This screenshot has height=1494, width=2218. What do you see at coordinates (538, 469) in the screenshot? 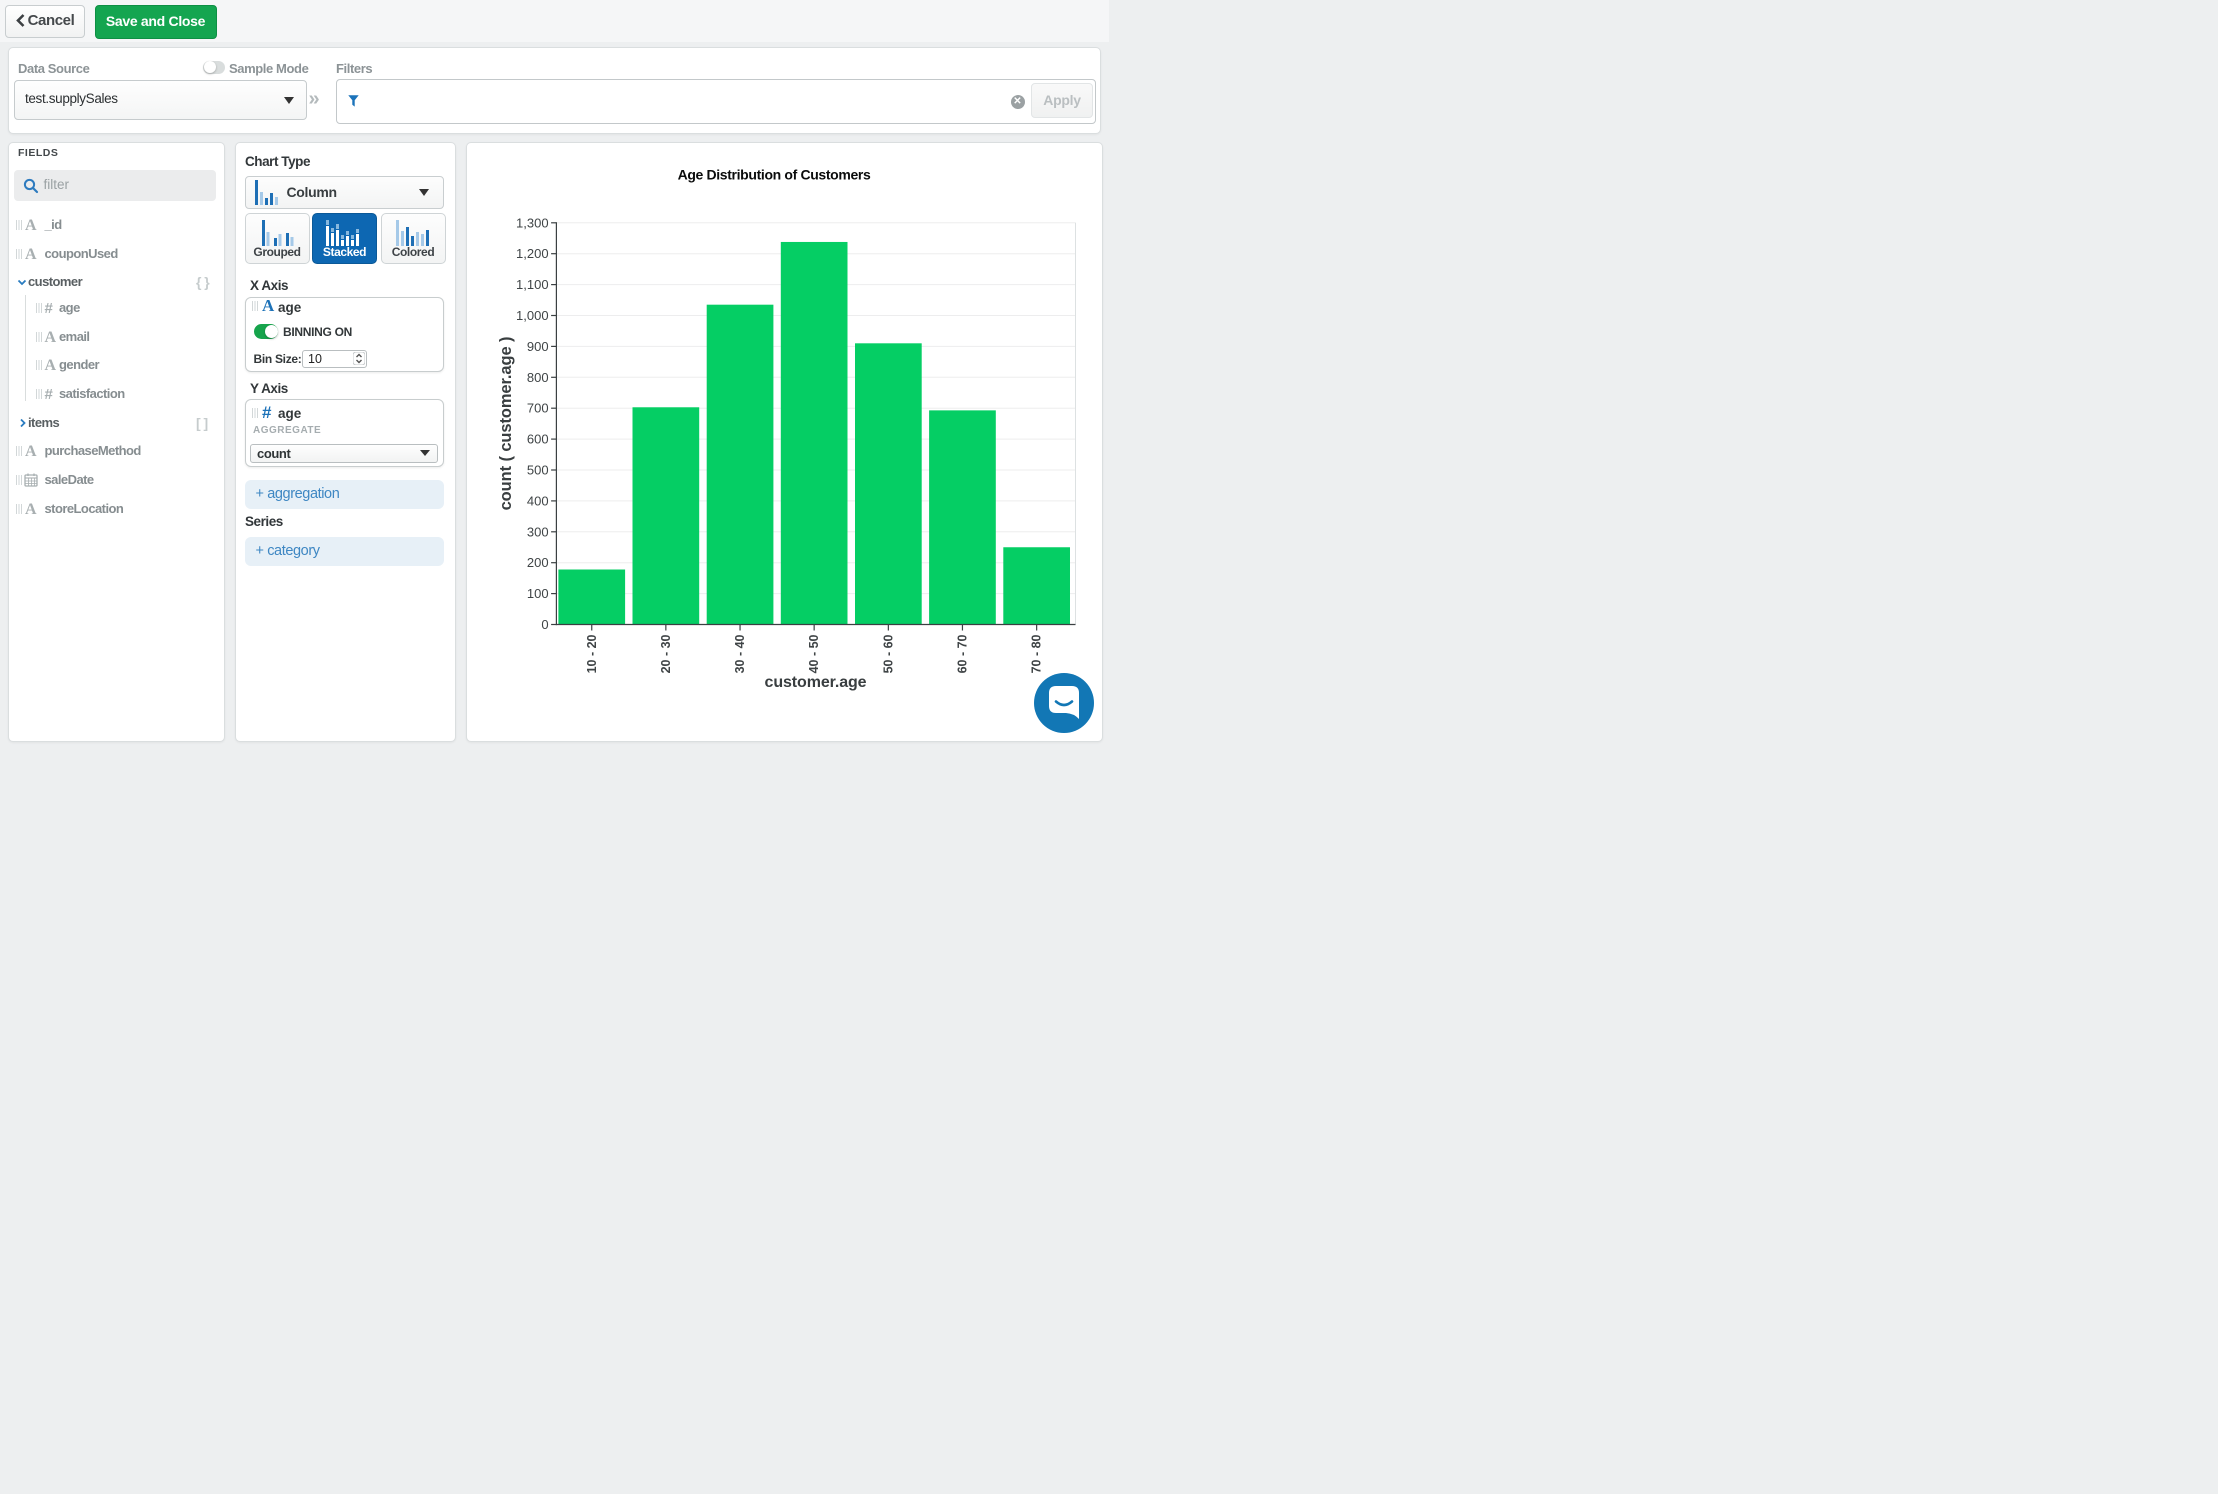
I see `svg-text: 500` at bounding box center [538, 469].